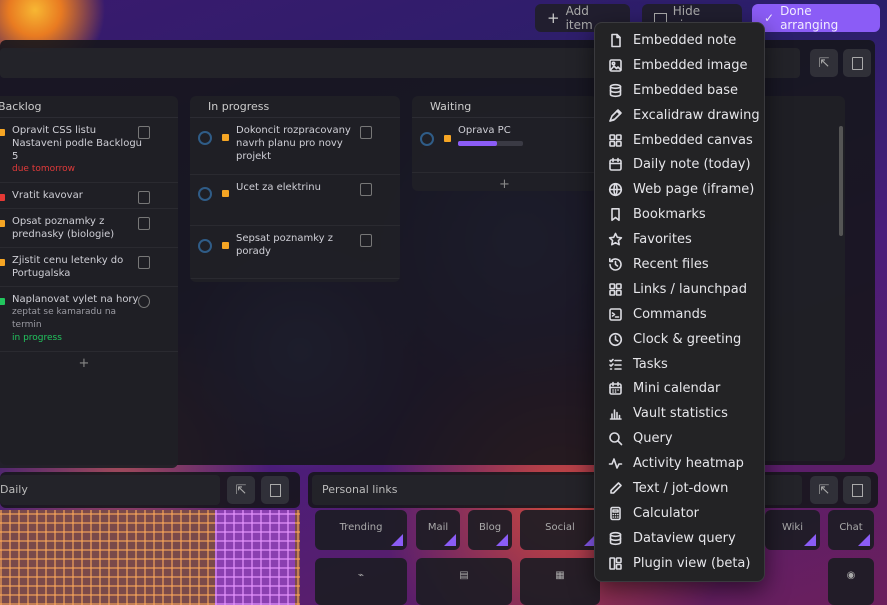  What do you see at coordinates (679, 40) in the screenshot?
I see `menu-item-embedded-note: Embedded note` at bounding box center [679, 40].